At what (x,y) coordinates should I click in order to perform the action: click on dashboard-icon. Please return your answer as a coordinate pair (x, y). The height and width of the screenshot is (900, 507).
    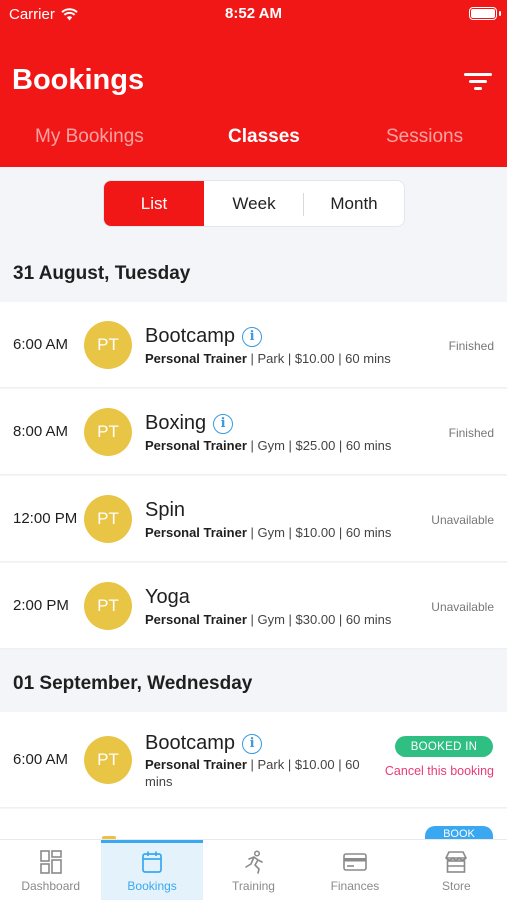
    Looking at the image, I should click on (50, 862).